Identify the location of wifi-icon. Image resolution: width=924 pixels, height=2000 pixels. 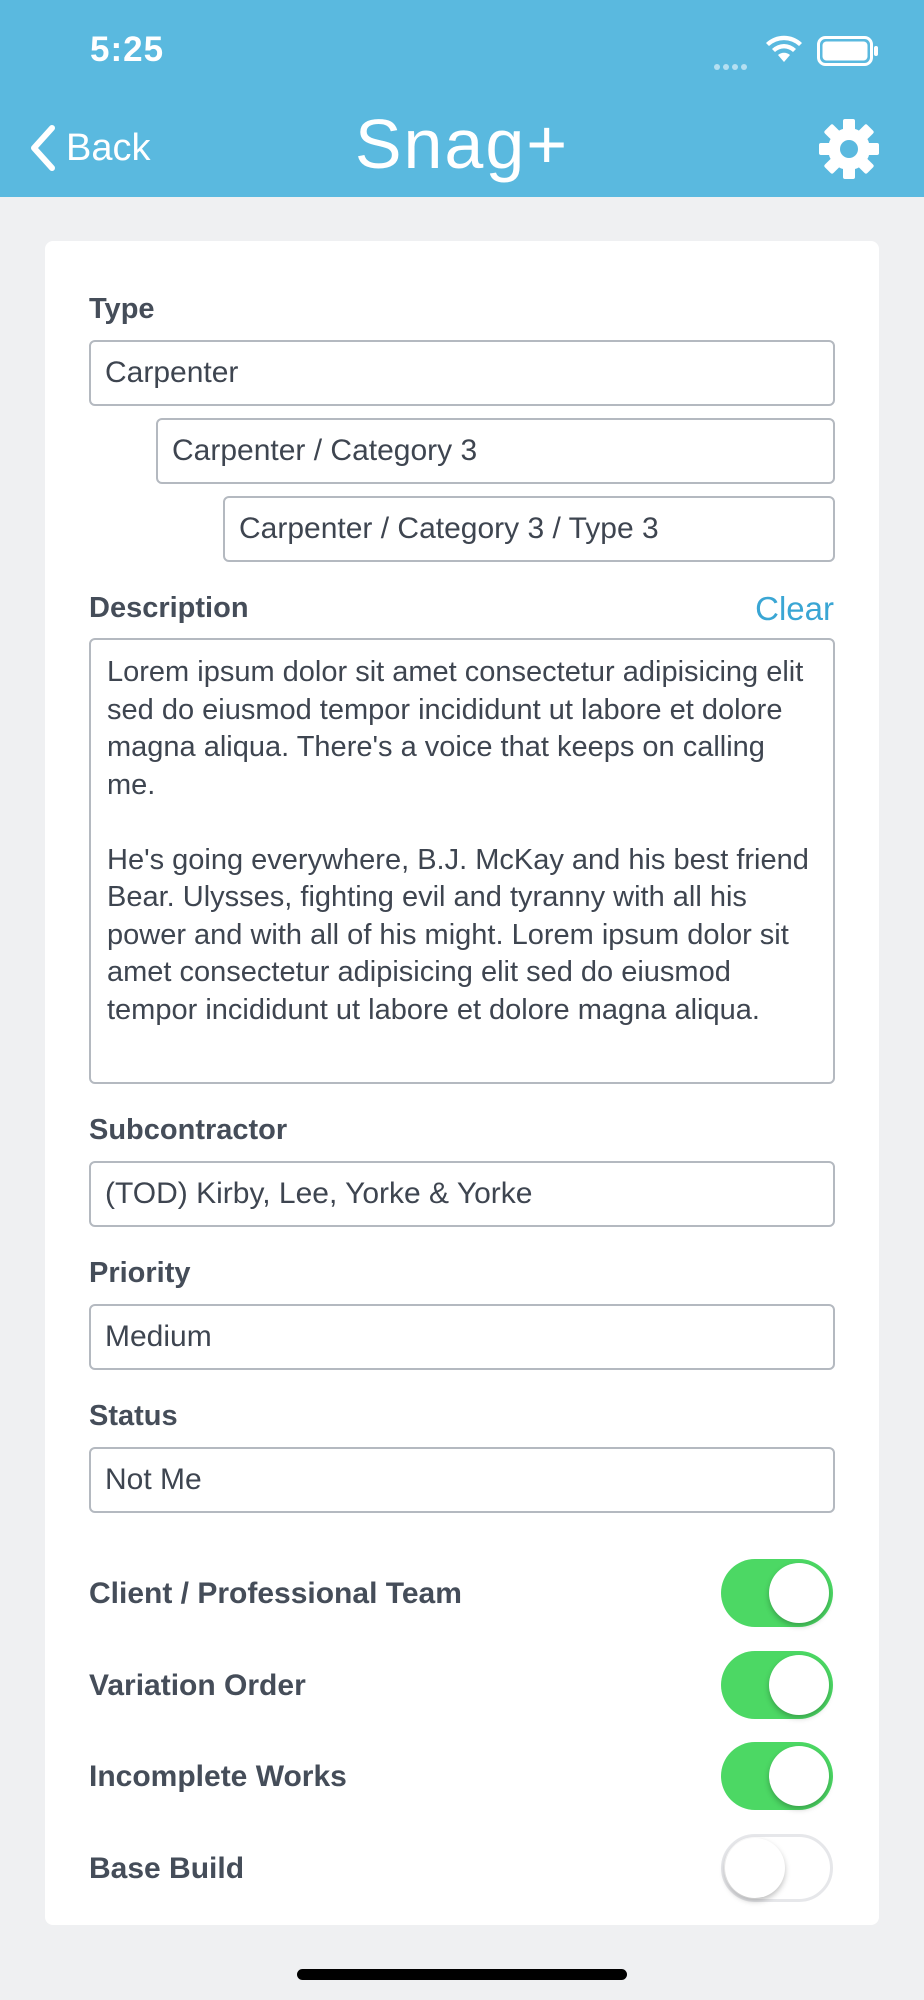
(784, 48).